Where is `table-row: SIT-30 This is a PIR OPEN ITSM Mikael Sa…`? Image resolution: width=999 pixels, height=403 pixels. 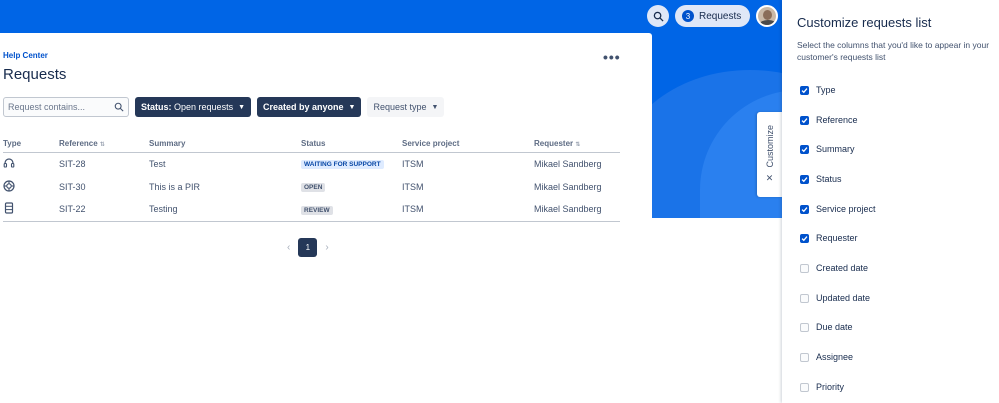
table-row: SIT-30 This is a PIR OPEN ITSM Mikael Sa… is located at coordinates (311, 186).